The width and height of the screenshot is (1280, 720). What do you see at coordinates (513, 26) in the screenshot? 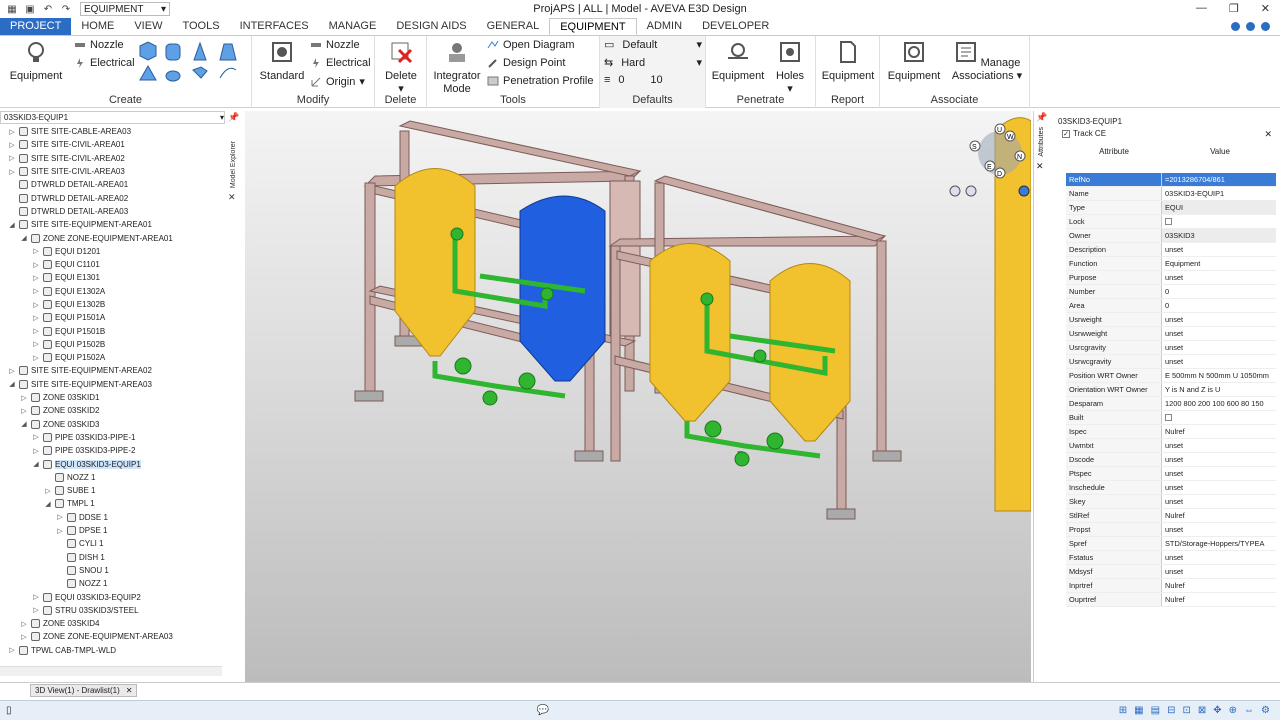
I see `tab-general: GENERAL` at bounding box center [513, 26].